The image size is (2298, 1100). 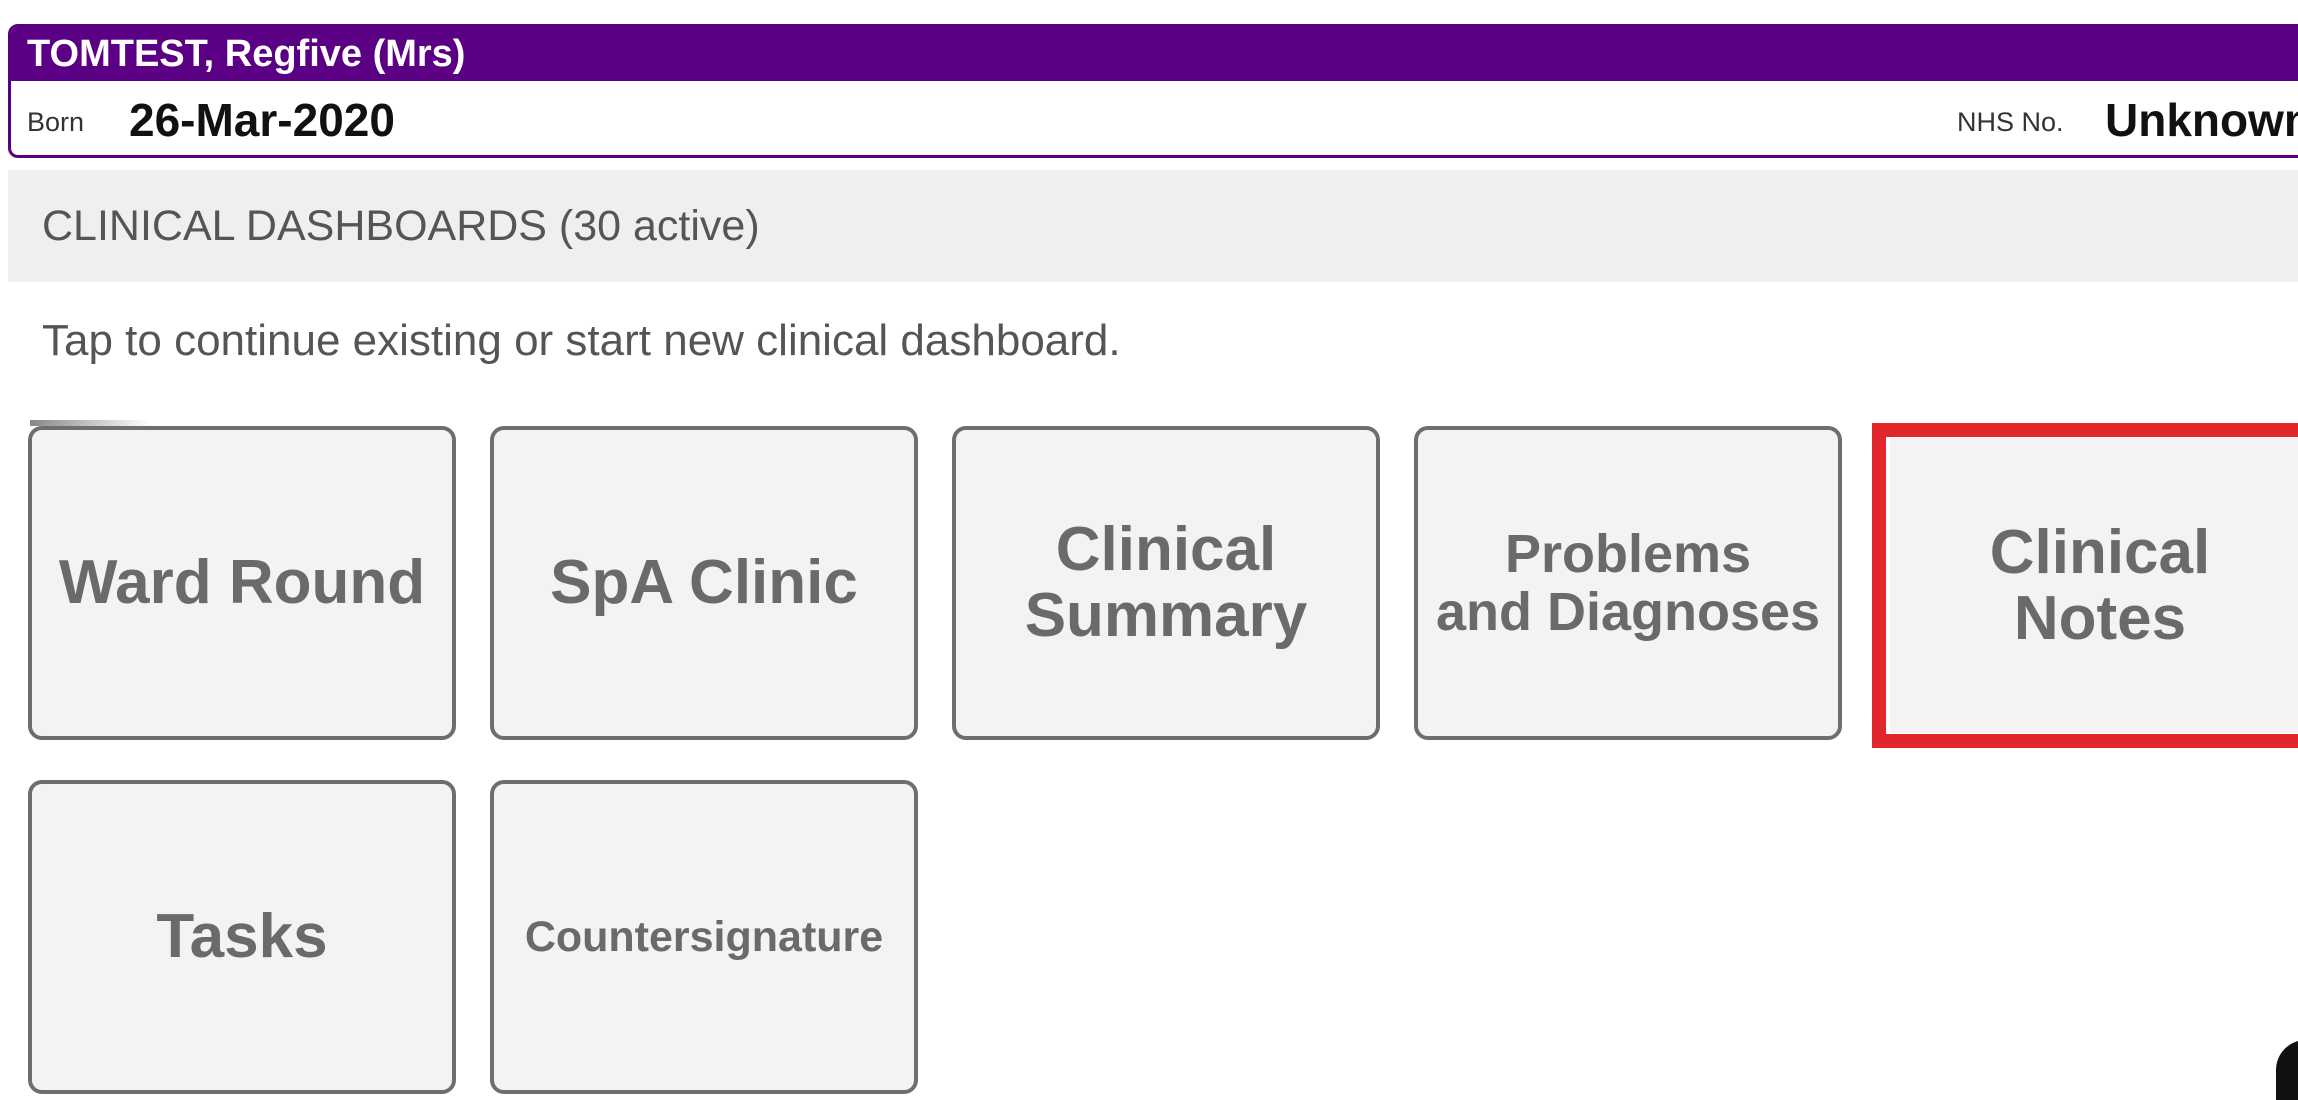 I want to click on born-value: 26-Mar-2020, so click(x=262, y=120).